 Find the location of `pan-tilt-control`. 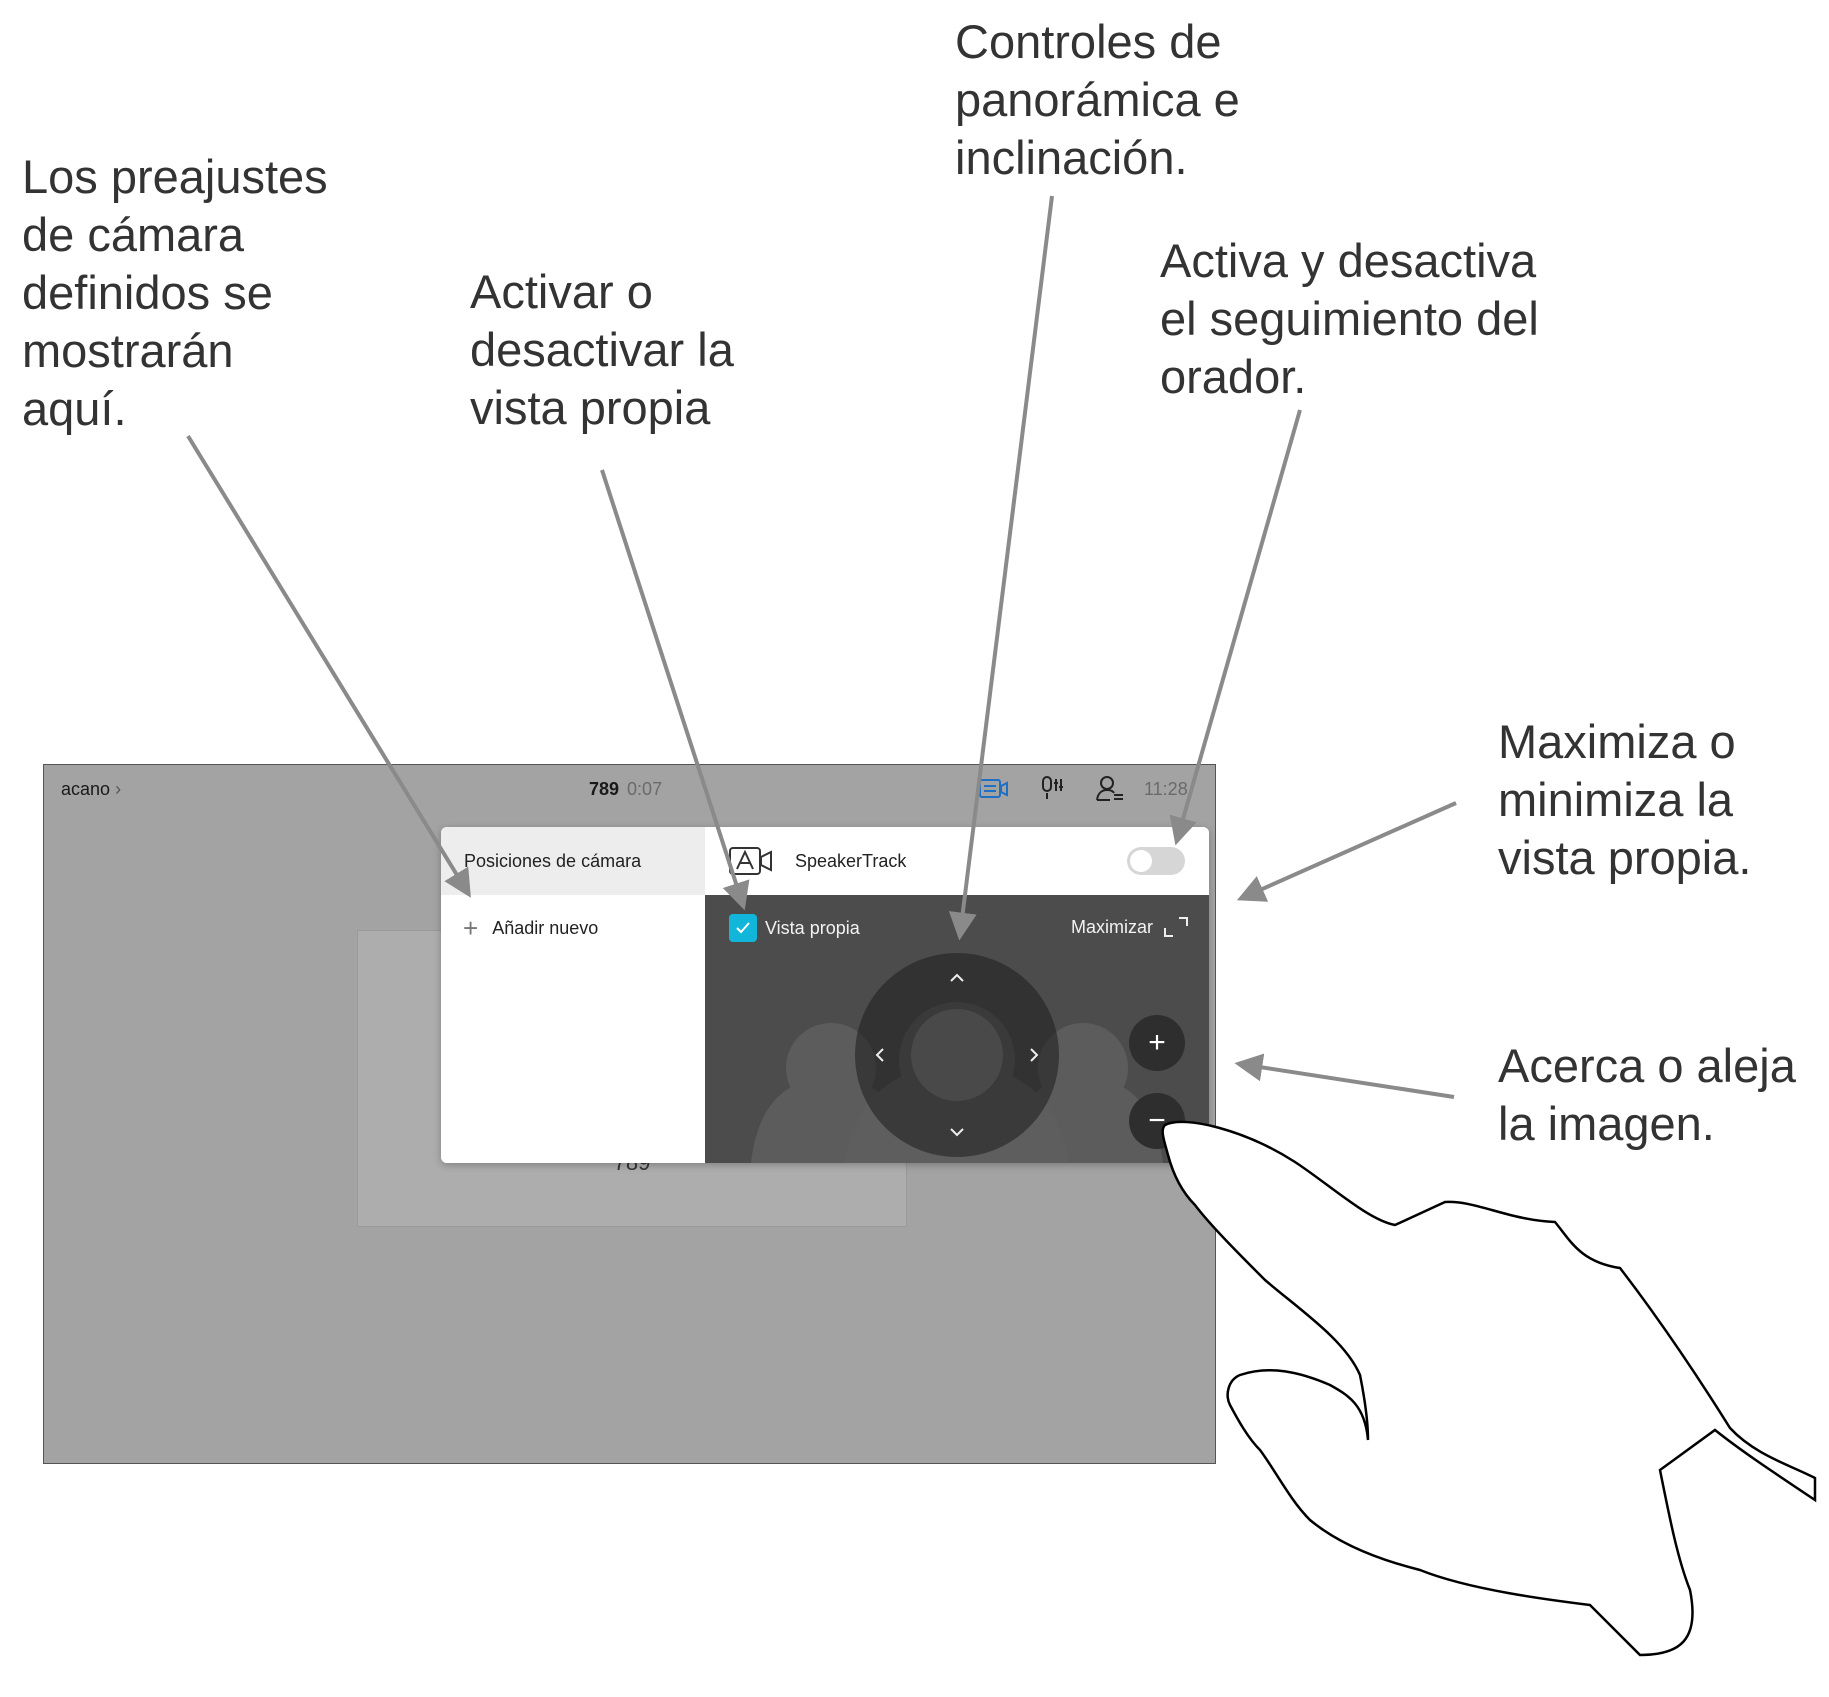

pan-tilt-control is located at coordinates (957, 1055).